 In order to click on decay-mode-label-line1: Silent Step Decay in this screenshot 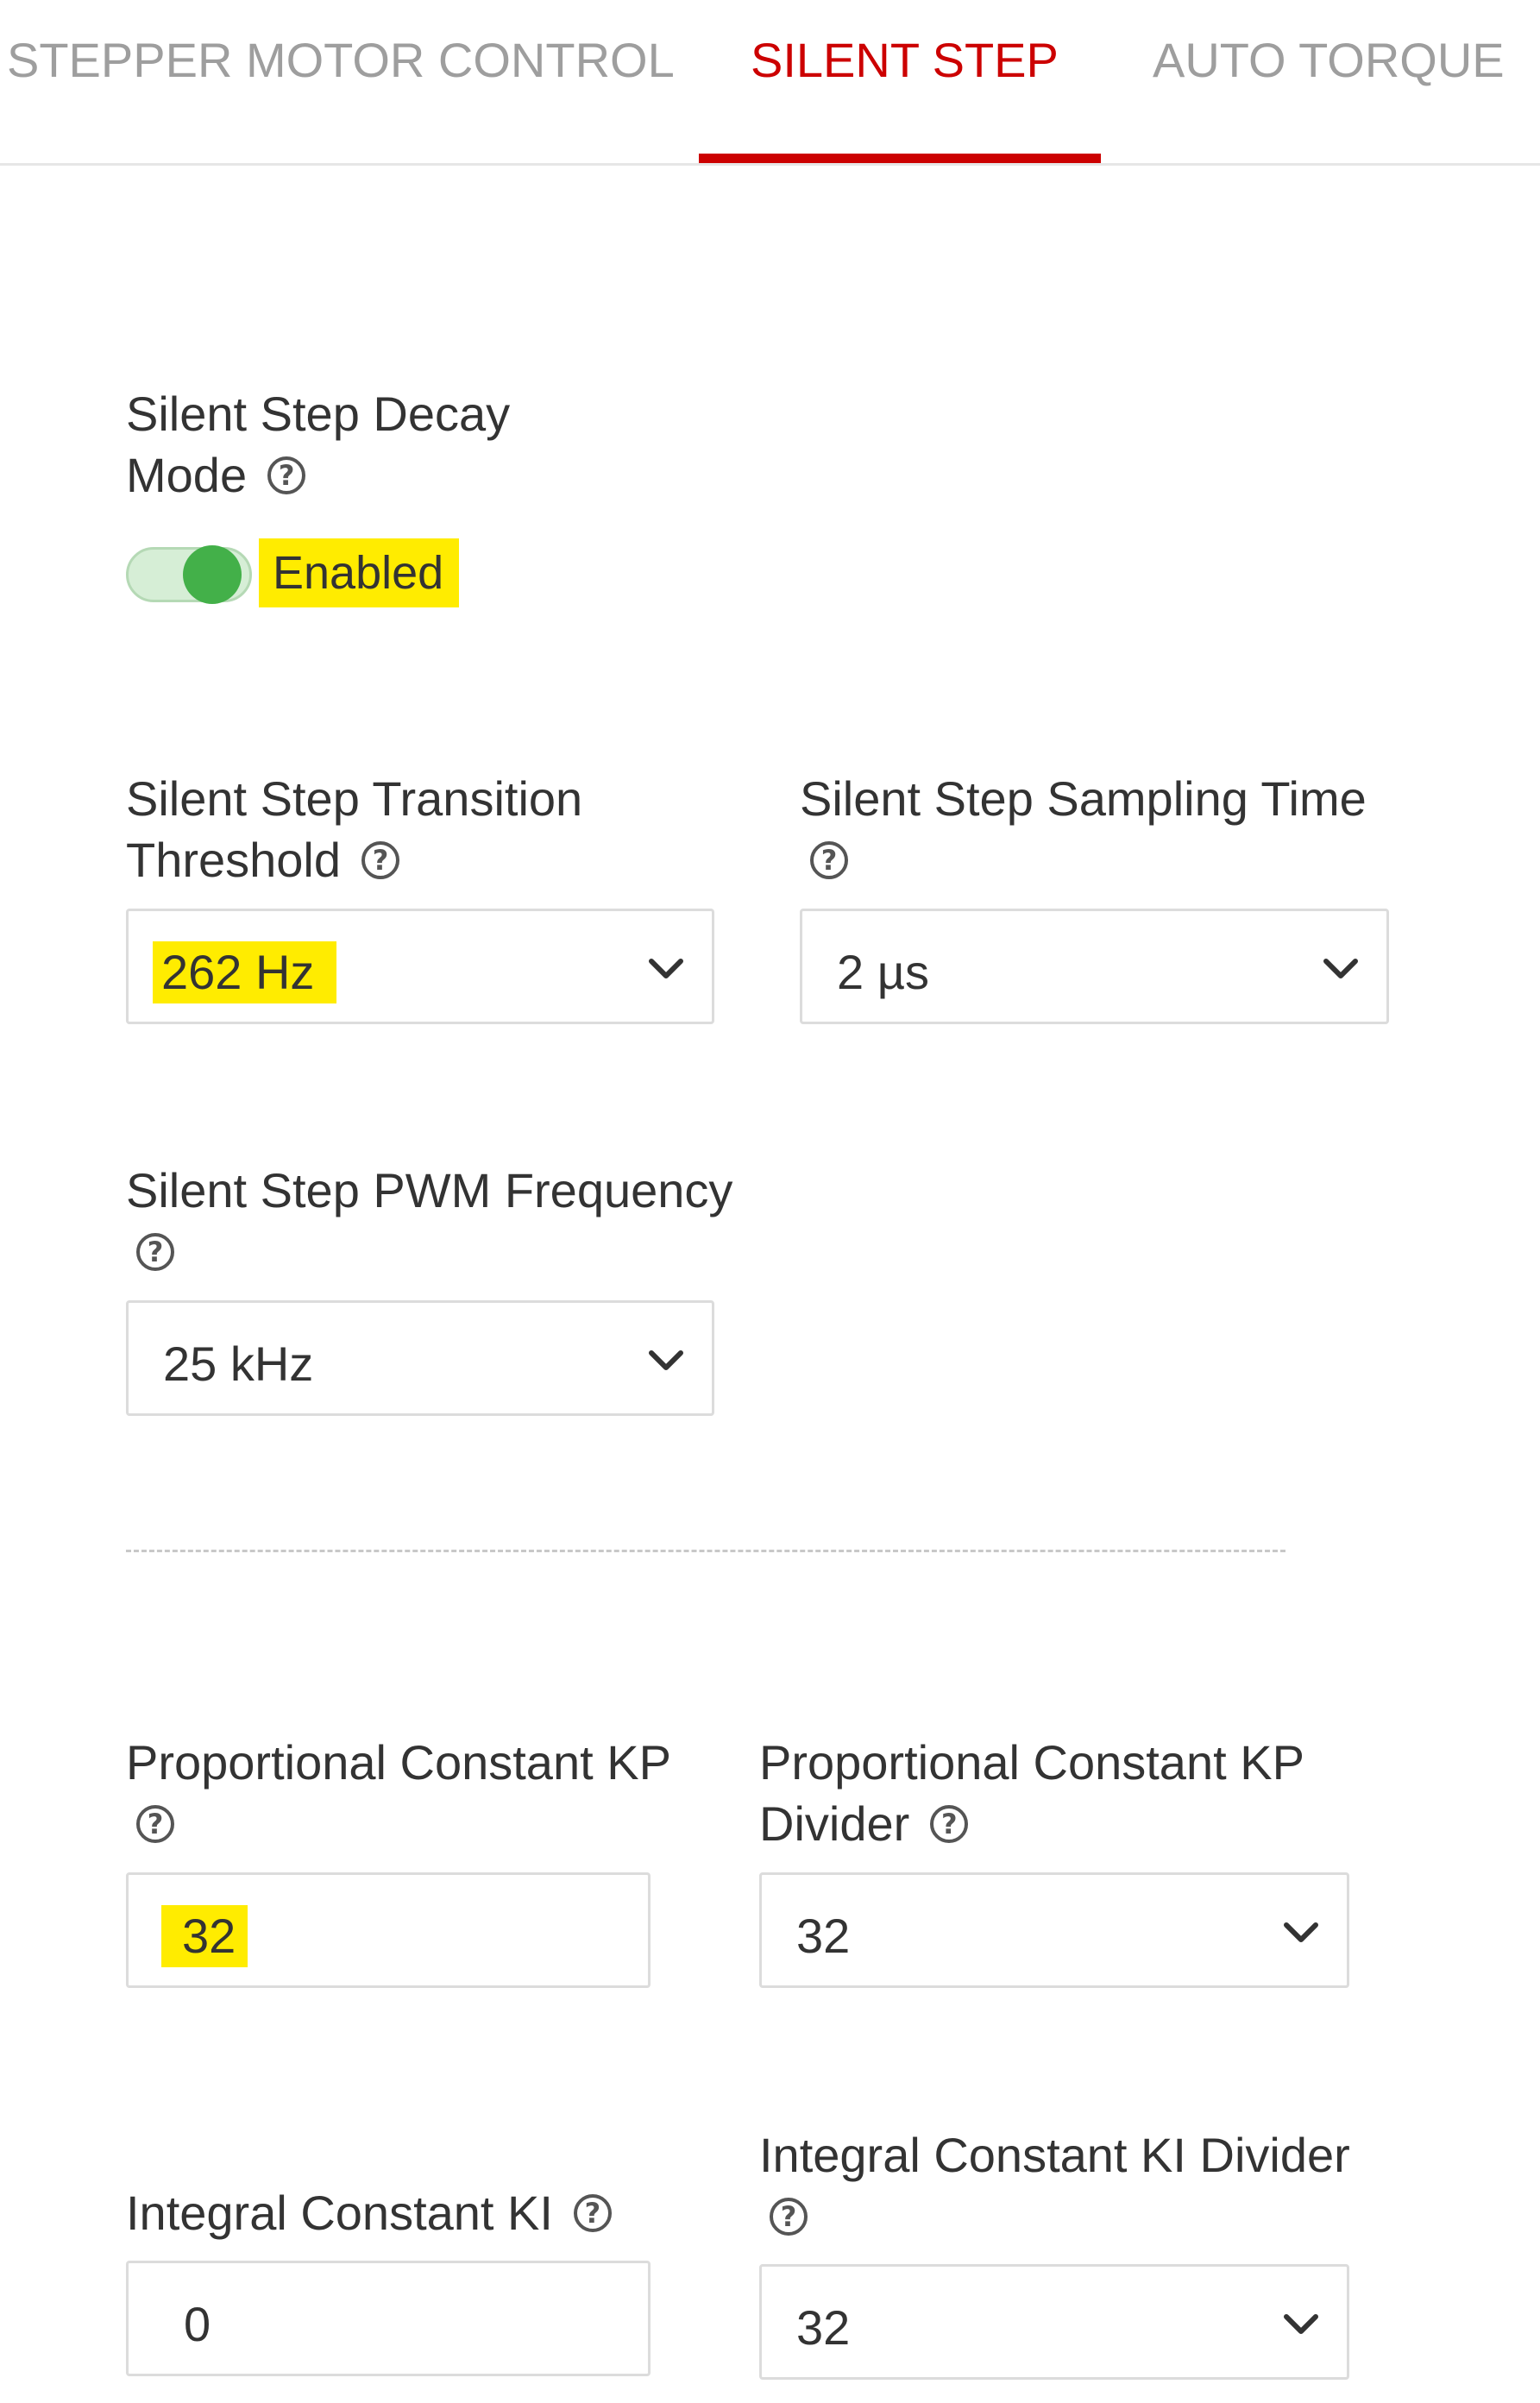, I will do `click(319, 414)`.